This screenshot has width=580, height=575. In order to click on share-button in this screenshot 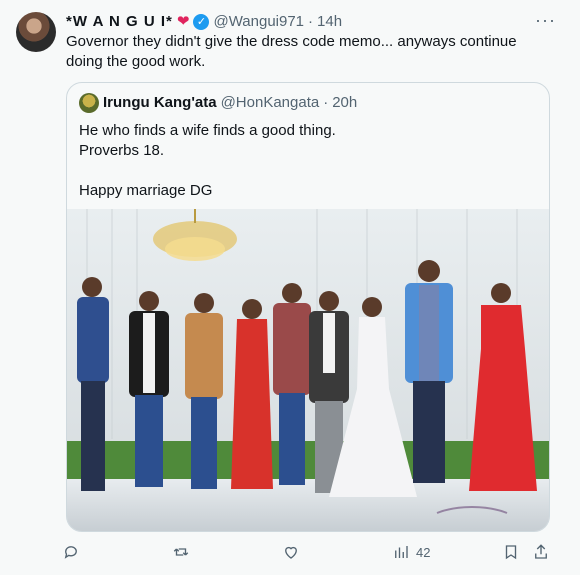, I will do `click(541, 552)`.